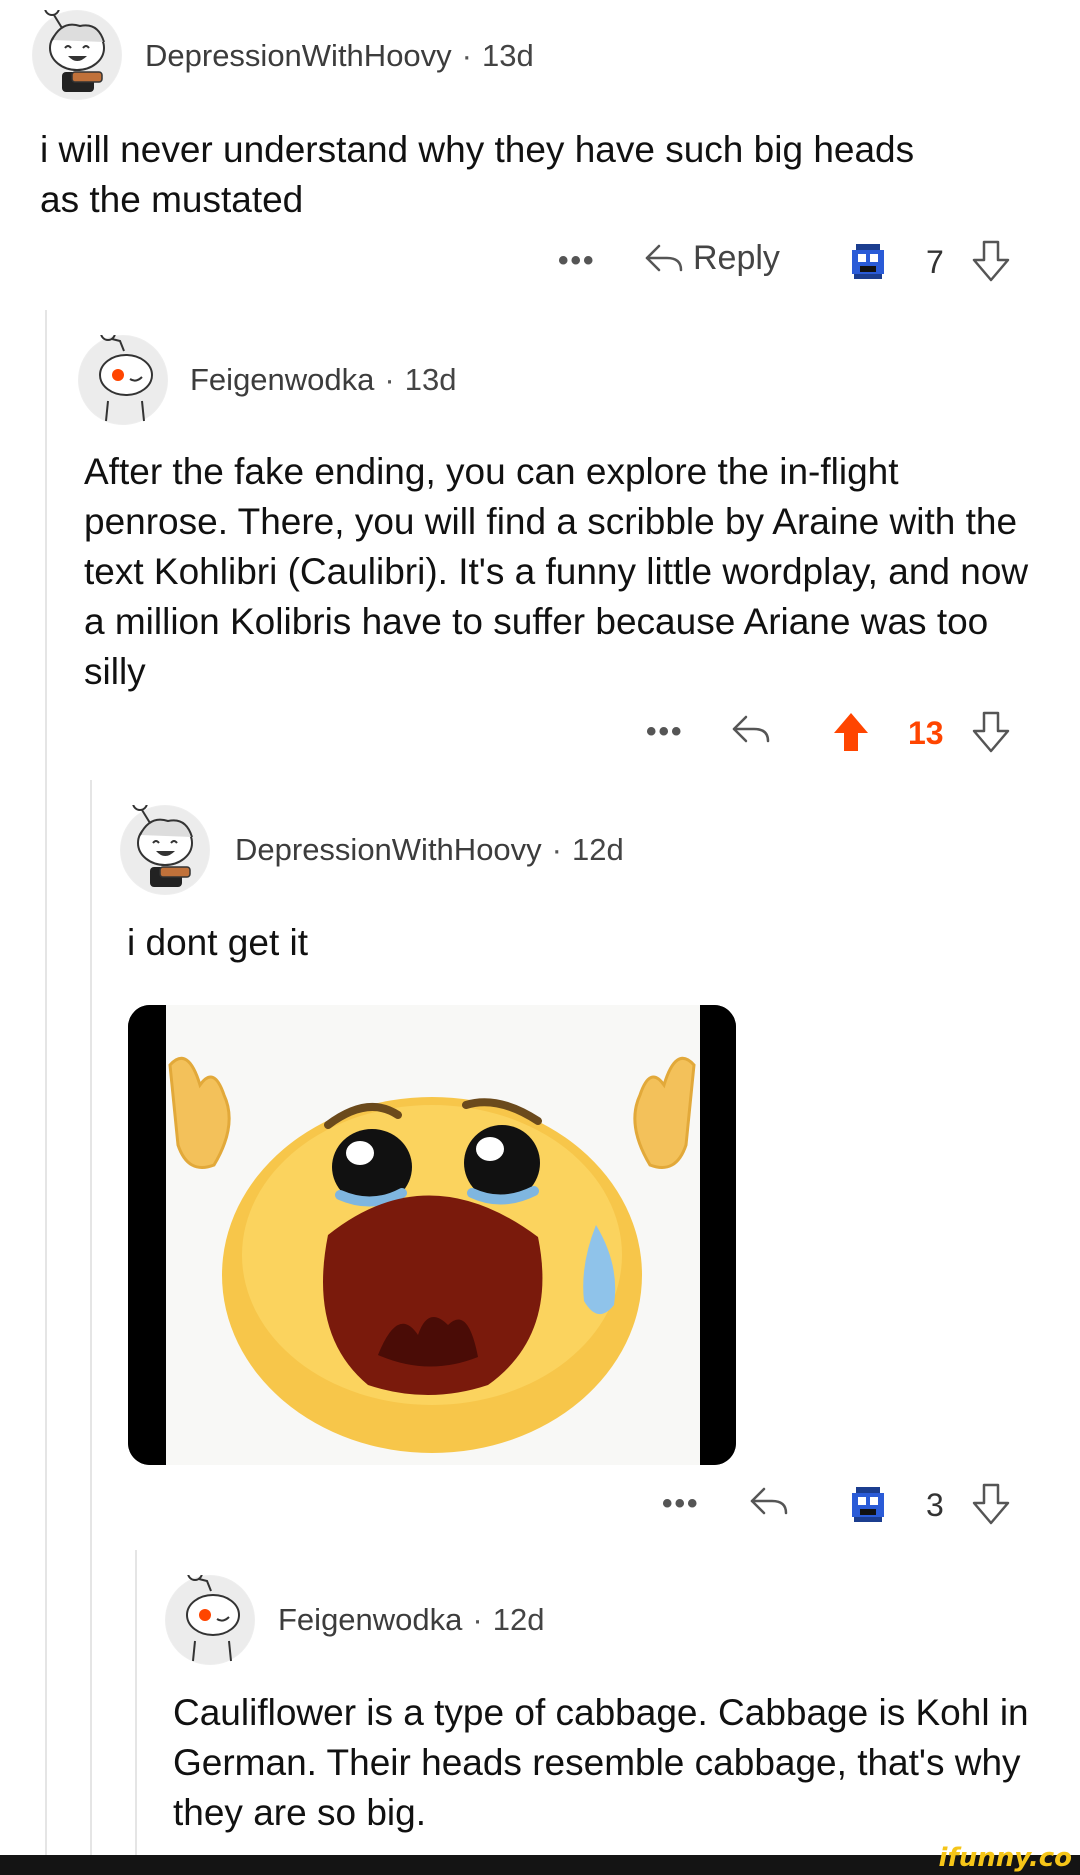  I want to click on comment-1-vote-count: 7, so click(935, 262).